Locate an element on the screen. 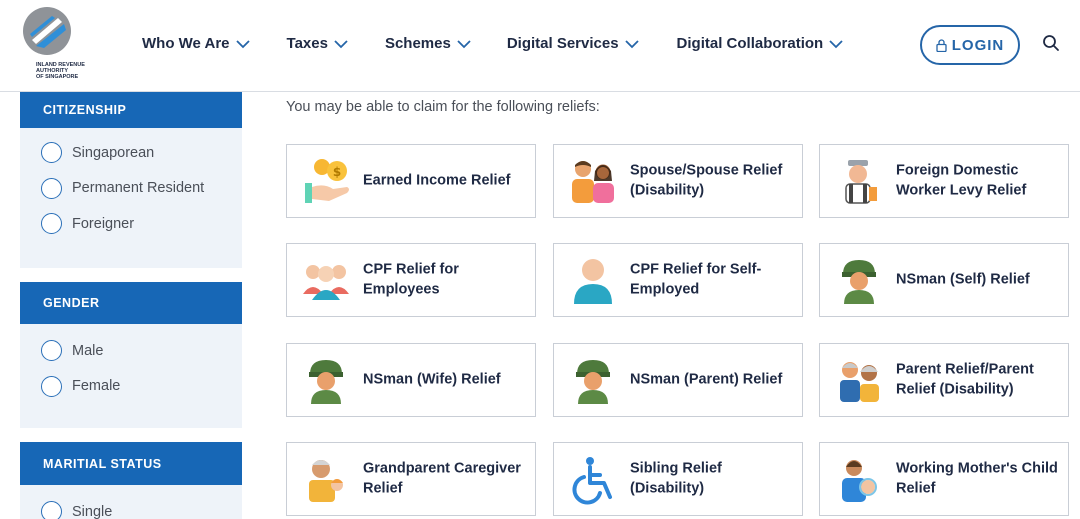  relief-label: Spouse/Spouse Relief (Disability) is located at coordinates (706, 180).